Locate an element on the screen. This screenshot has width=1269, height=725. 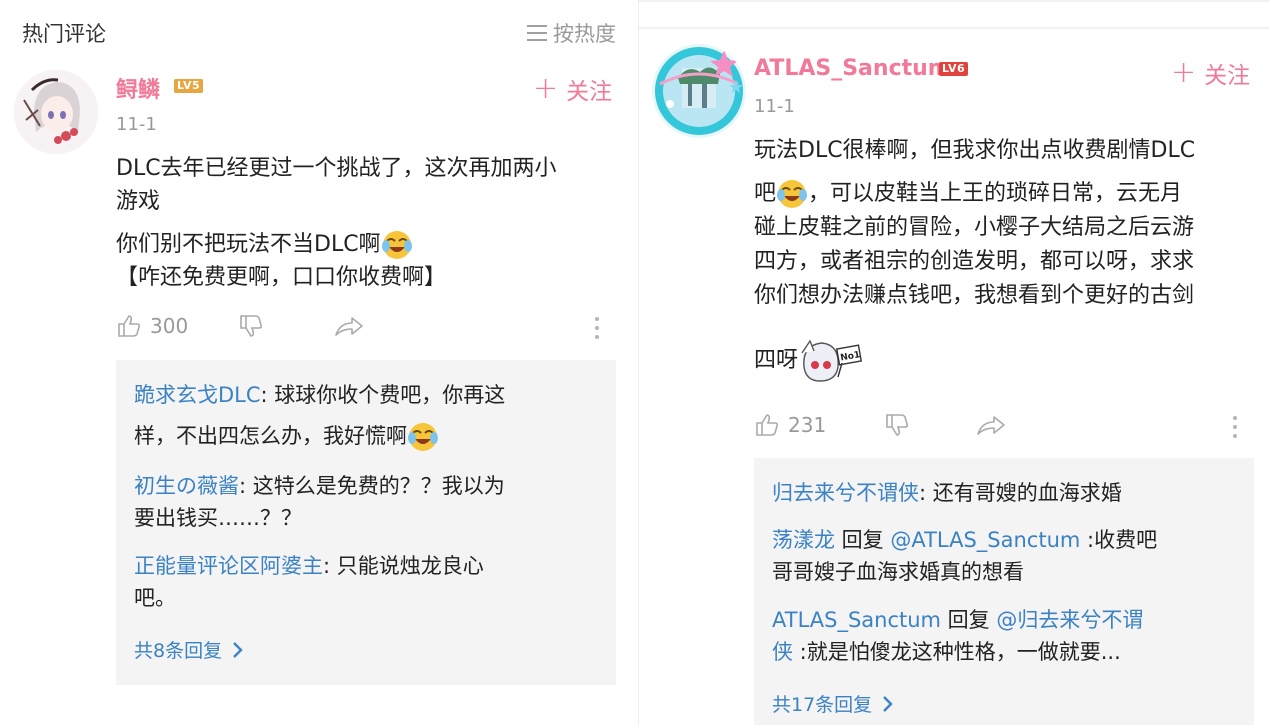
like-button: 300 is located at coordinates (152, 326).